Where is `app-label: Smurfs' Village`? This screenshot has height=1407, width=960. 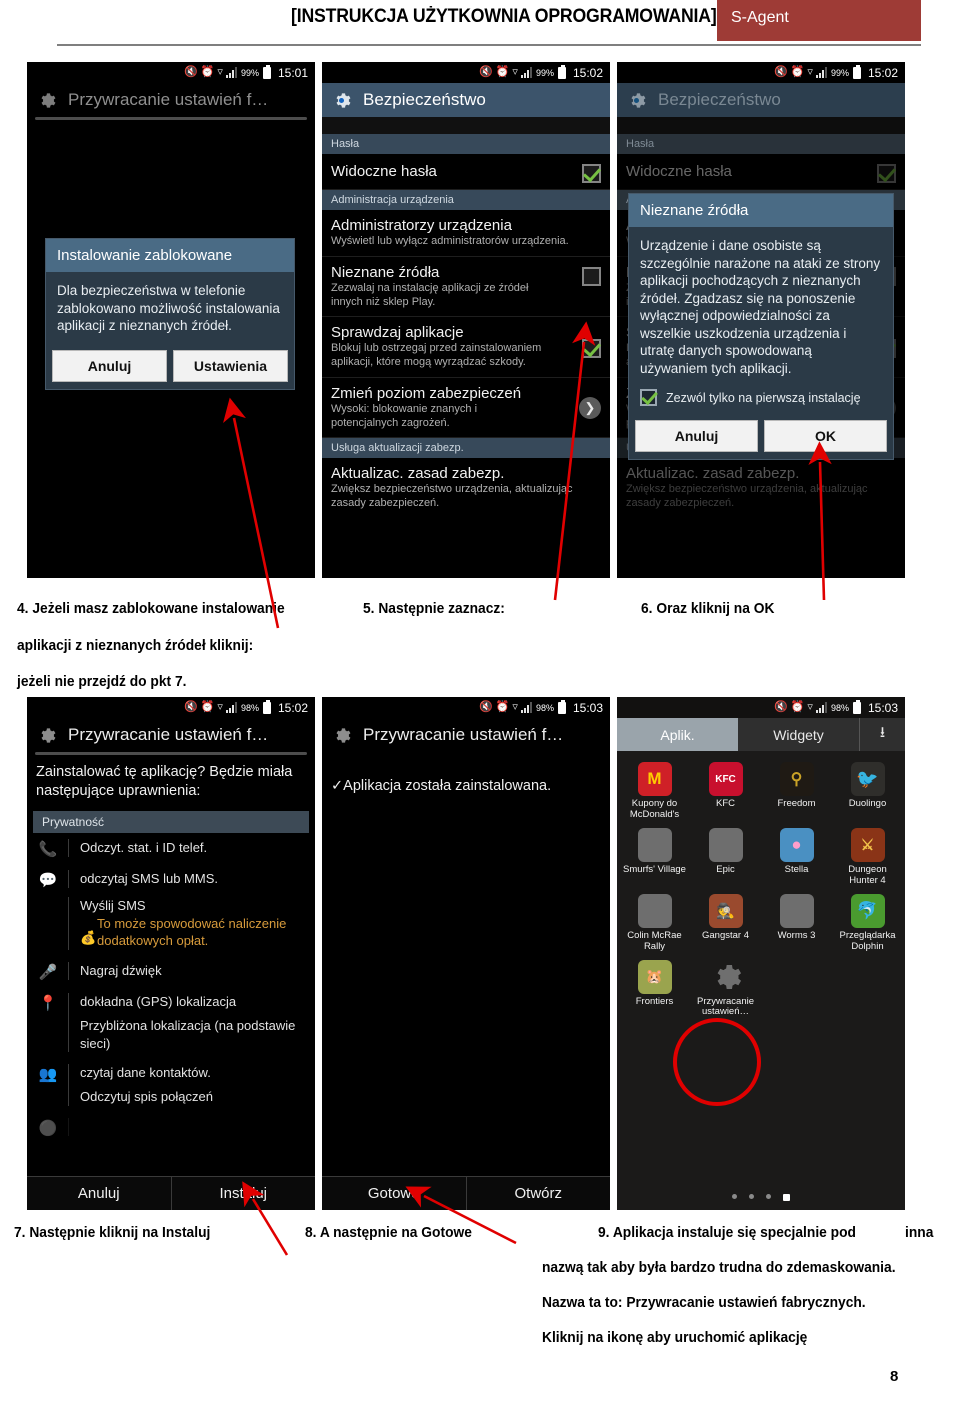 app-label: Smurfs' Village is located at coordinates (654, 869).